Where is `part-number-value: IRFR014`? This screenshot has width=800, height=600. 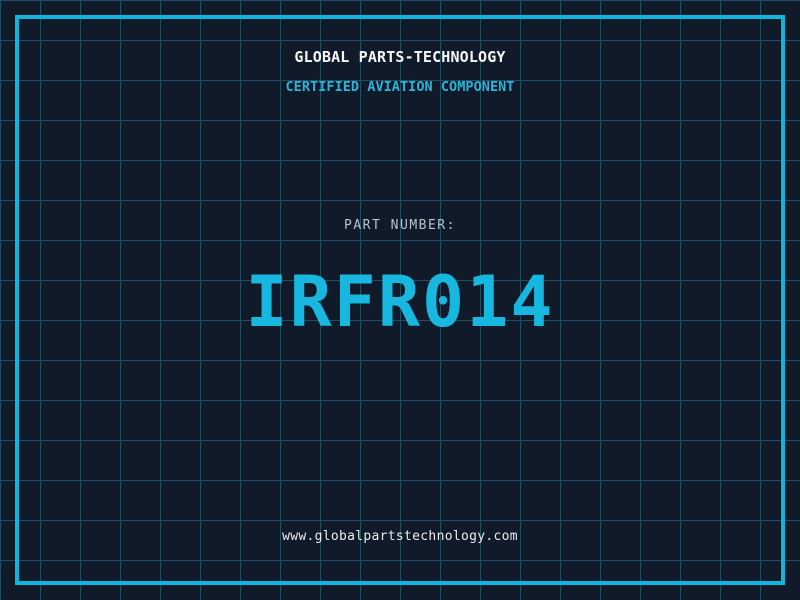 part-number-value: IRFR014 is located at coordinates (400, 302).